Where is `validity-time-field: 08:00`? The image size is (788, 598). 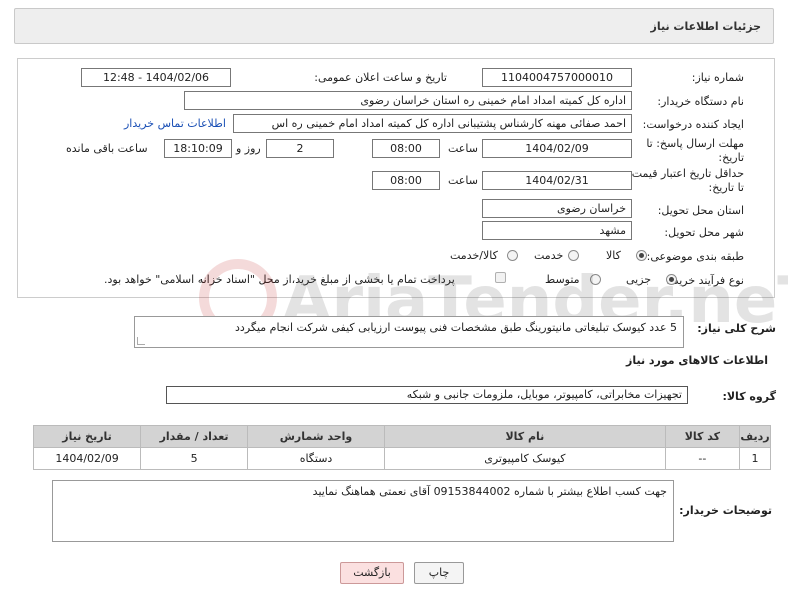 validity-time-field: 08:00 is located at coordinates (406, 180).